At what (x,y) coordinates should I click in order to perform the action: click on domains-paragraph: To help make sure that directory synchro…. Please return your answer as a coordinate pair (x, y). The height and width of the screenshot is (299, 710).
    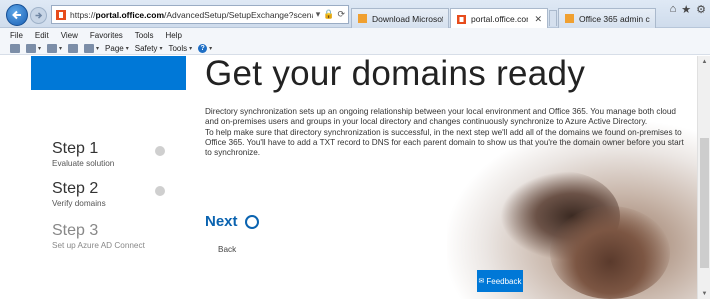
    Looking at the image, I should click on (444, 142).